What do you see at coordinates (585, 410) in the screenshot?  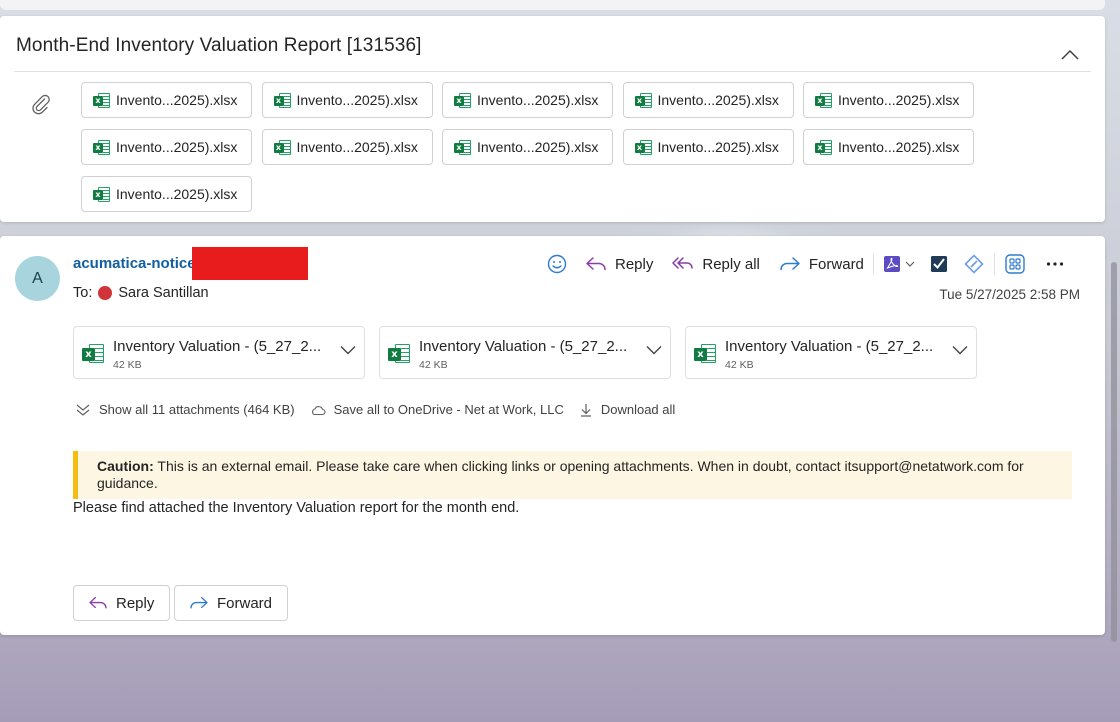 I see `download-icon` at bounding box center [585, 410].